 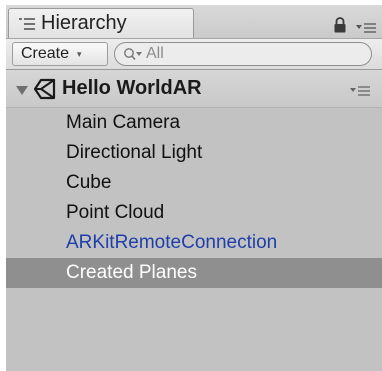 What do you see at coordinates (360, 90) in the screenshot?
I see `scene-menu-icon` at bounding box center [360, 90].